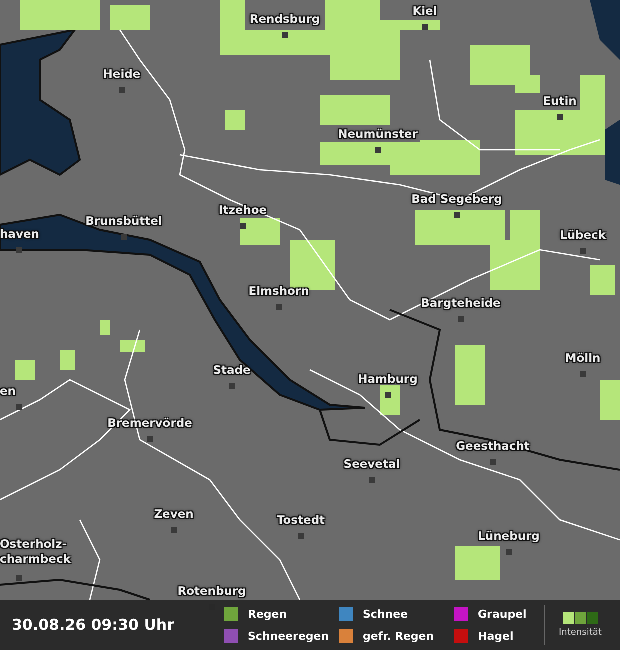 Image resolution: width=620 pixels, height=650 pixels. Describe the element at coordinates (457, 199) in the screenshot. I see `city-label: Bad Segeberg` at that location.